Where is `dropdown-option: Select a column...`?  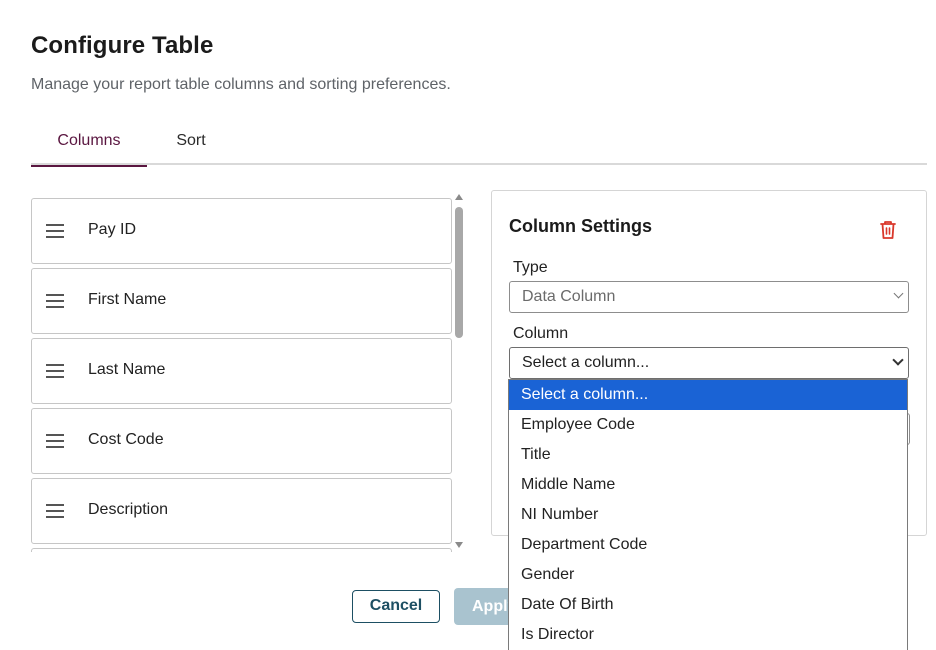 dropdown-option: Select a column... is located at coordinates (708, 395).